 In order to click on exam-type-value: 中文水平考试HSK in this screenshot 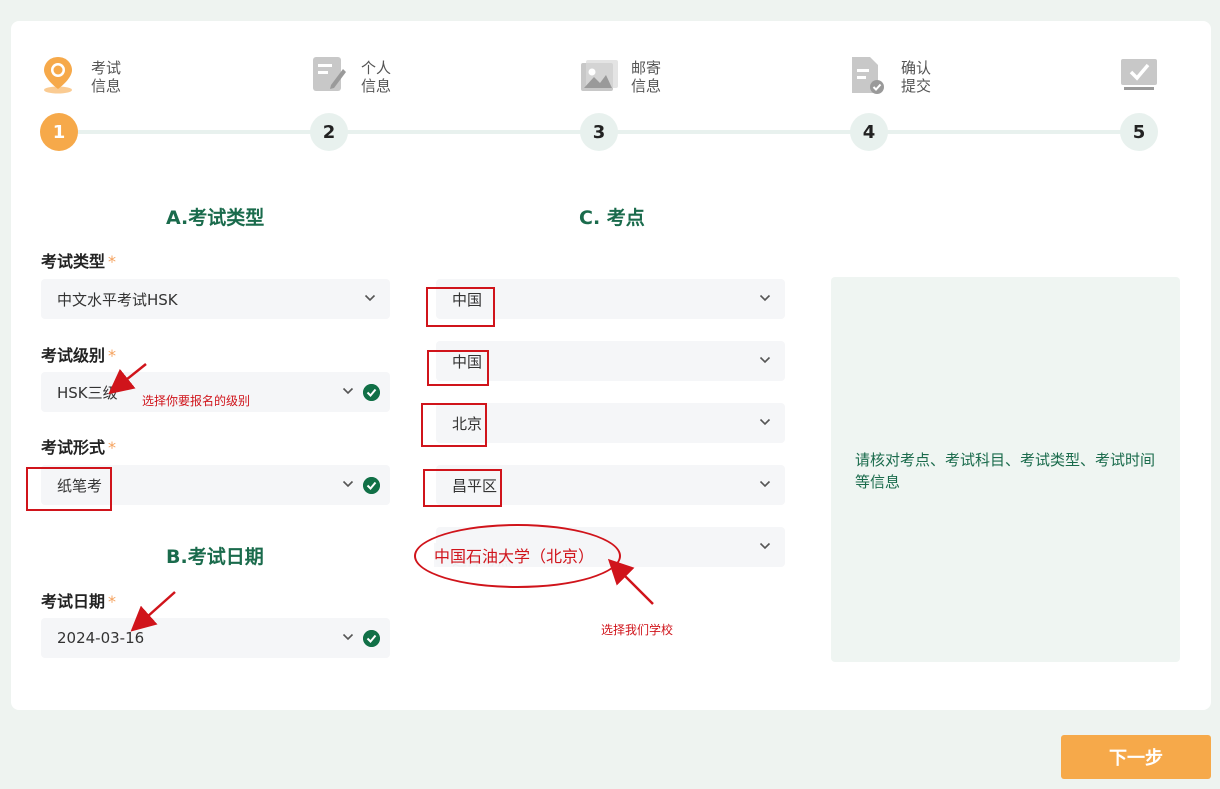, I will do `click(117, 299)`.